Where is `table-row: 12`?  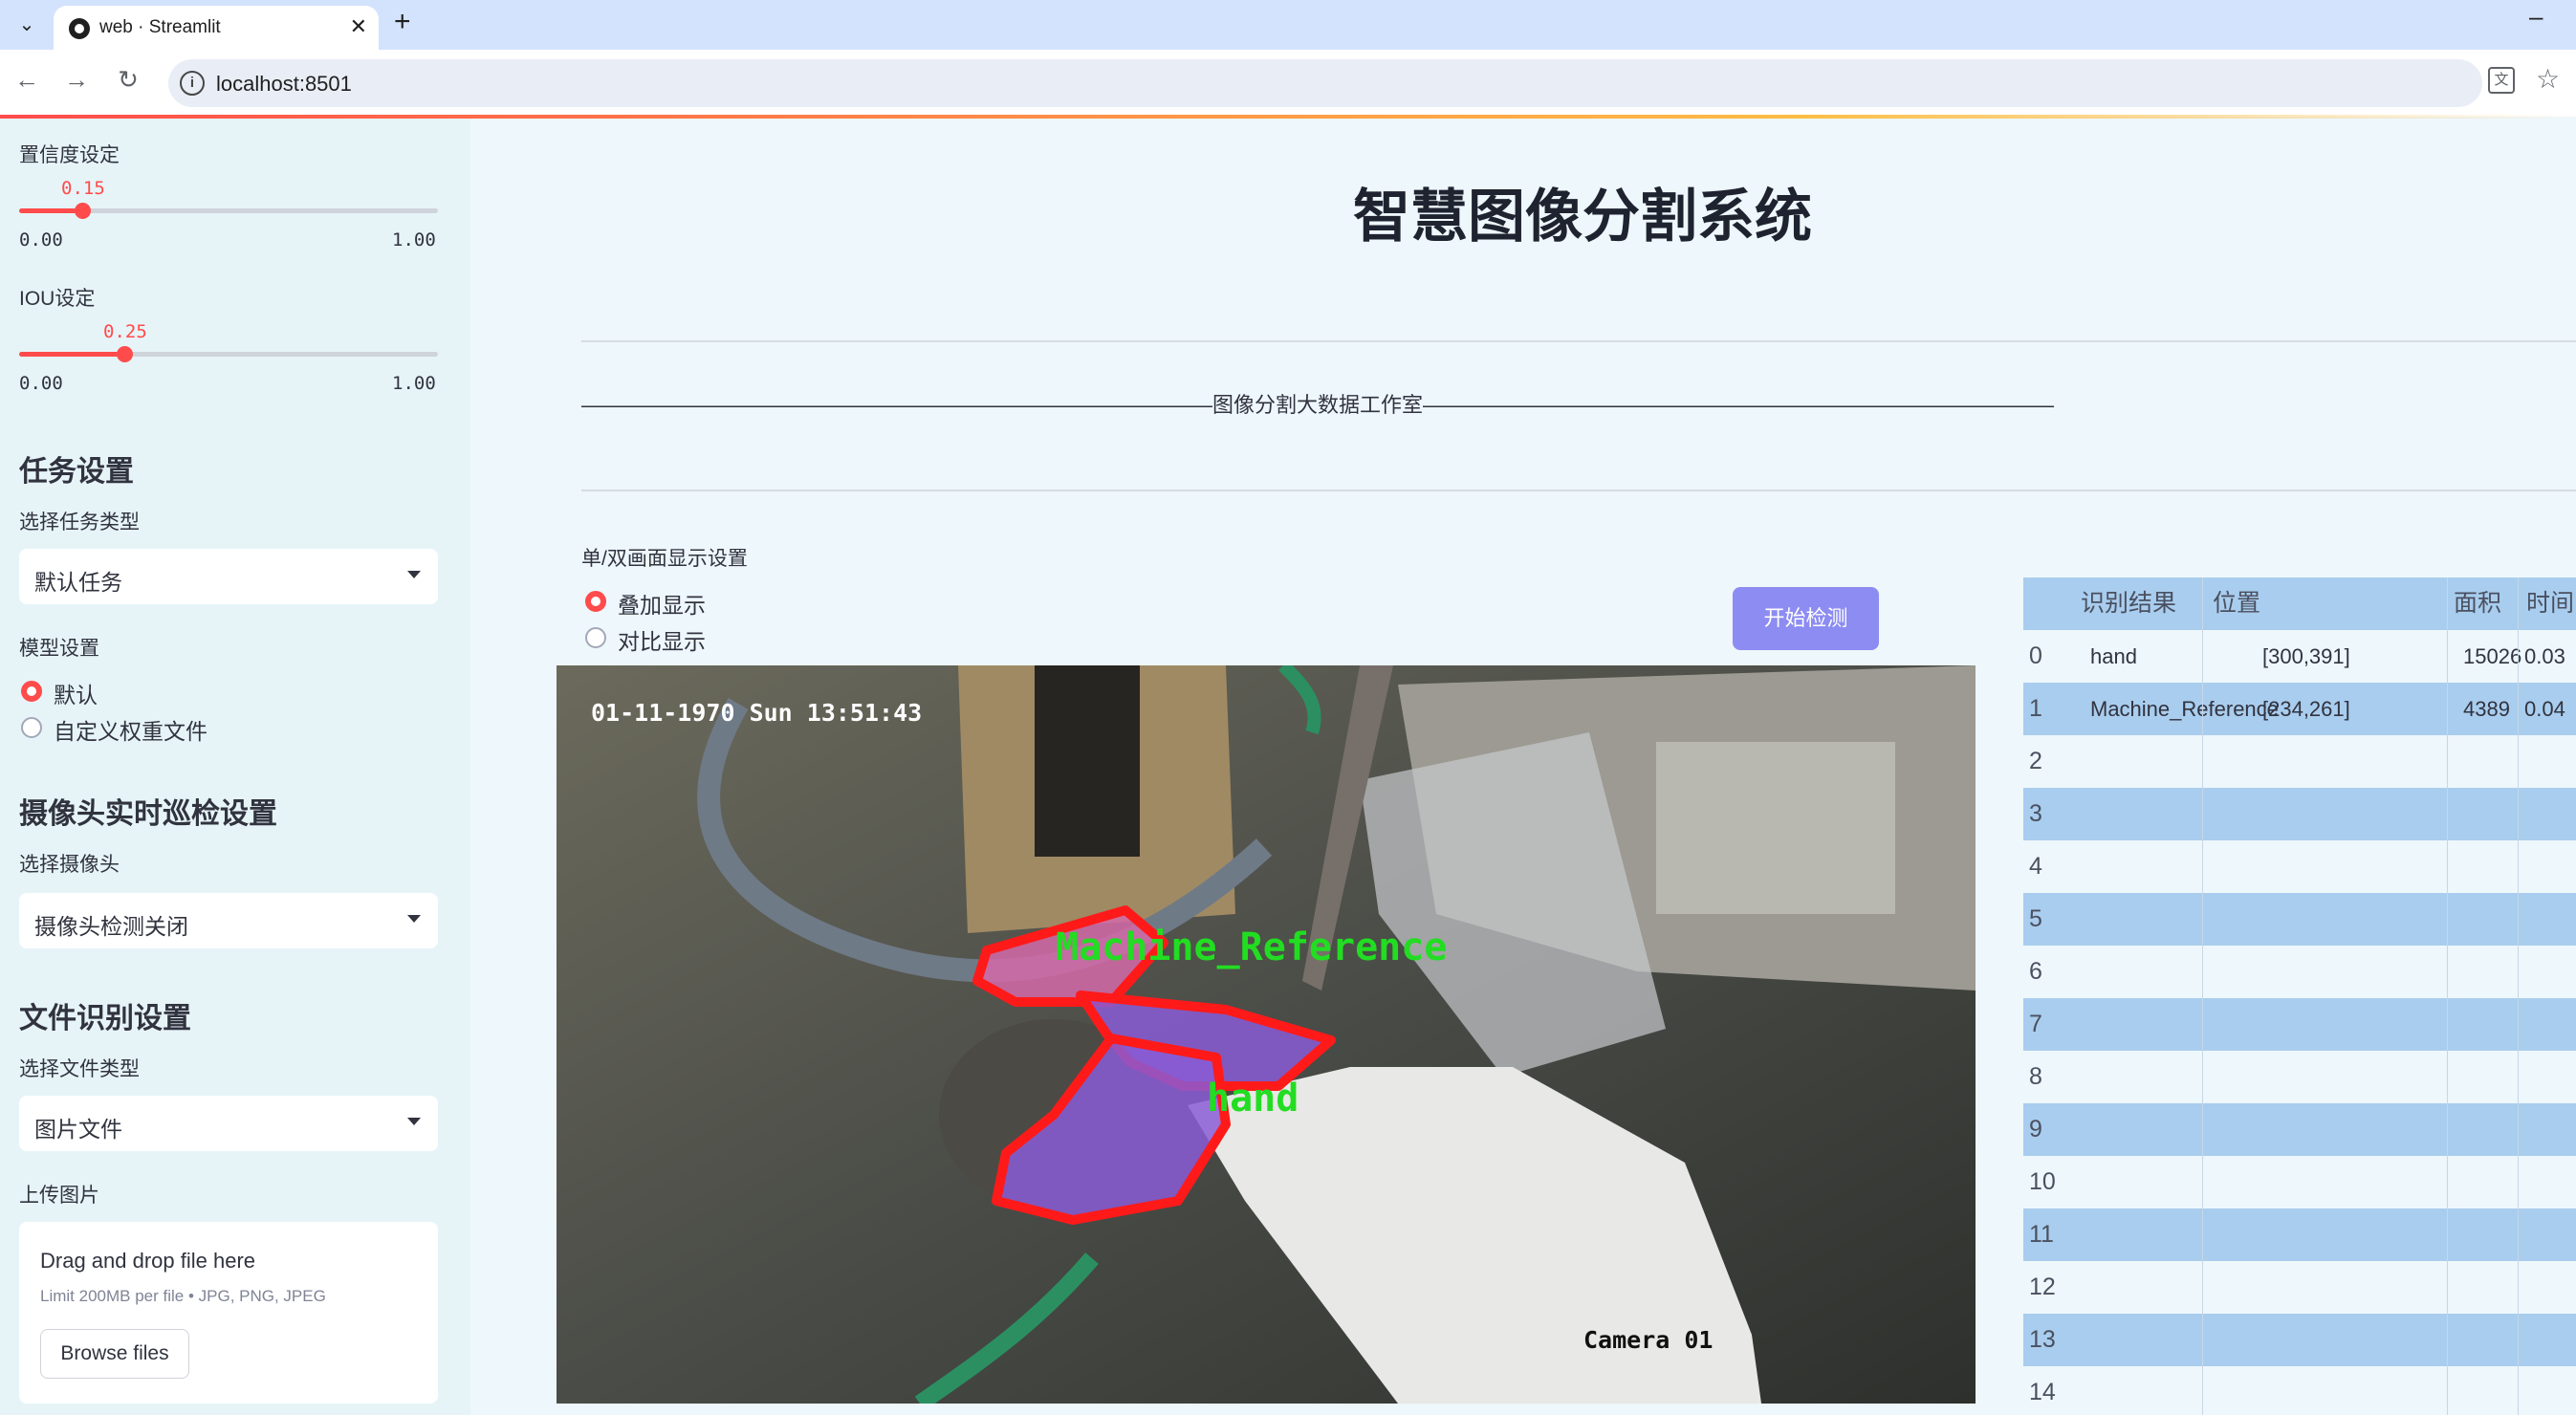
table-row: 12 is located at coordinates (2299, 1288).